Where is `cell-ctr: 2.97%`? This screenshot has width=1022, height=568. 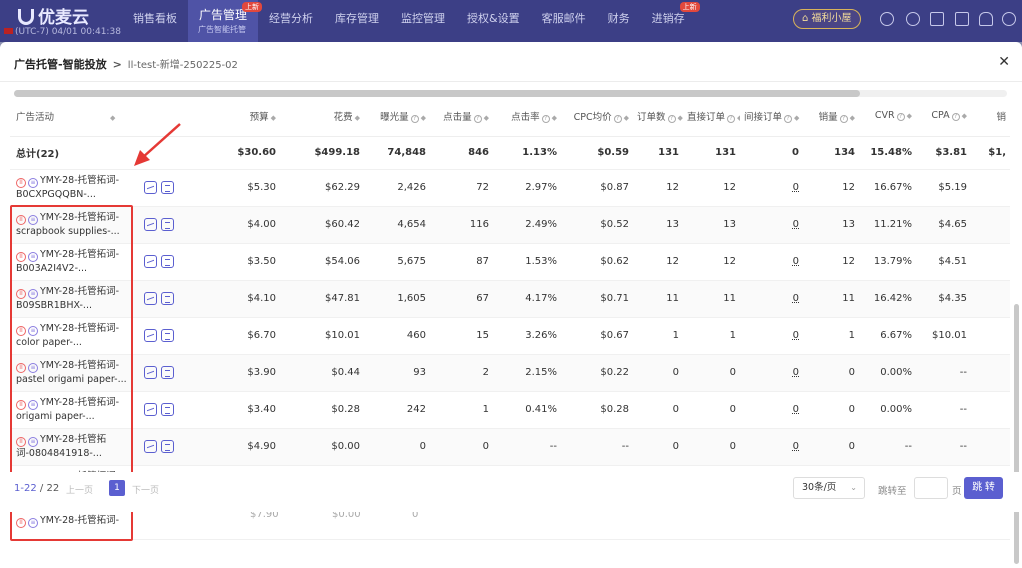 cell-ctr: 2.97% is located at coordinates (527, 188).